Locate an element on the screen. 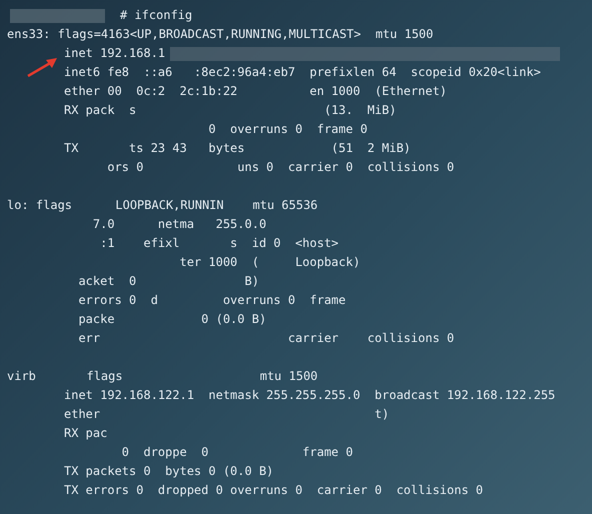 The height and width of the screenshot is (514, 592). terminal-line: # ifconfig is located at coordinates (156, 15).